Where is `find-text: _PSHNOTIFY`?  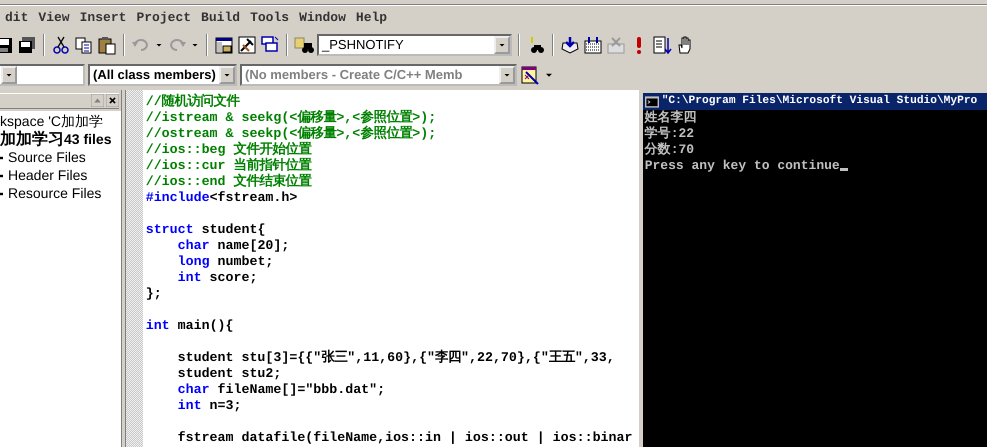
find-text: _PSHNOTIFY is located at coordinates (363, 45).